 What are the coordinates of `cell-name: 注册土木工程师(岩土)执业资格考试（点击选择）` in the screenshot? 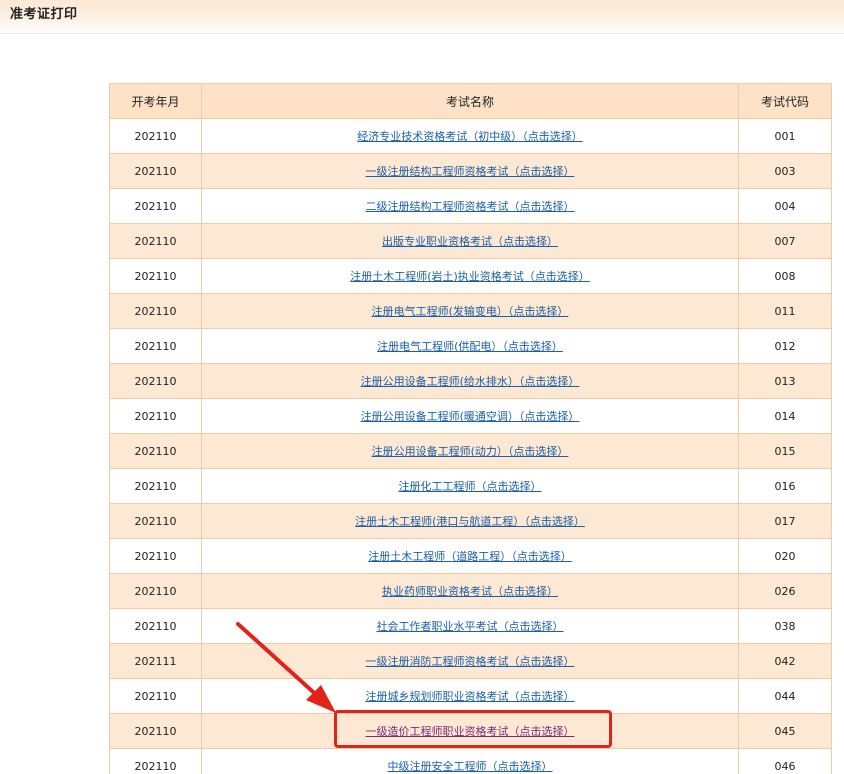 It's located at (470, 276).